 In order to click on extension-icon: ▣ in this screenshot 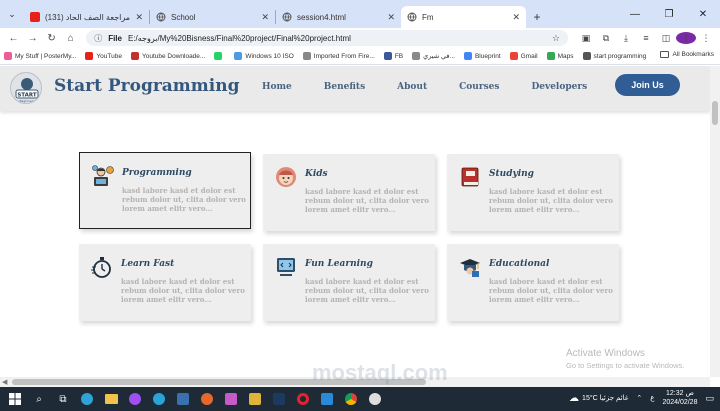, I will do `click(586, 38)`.